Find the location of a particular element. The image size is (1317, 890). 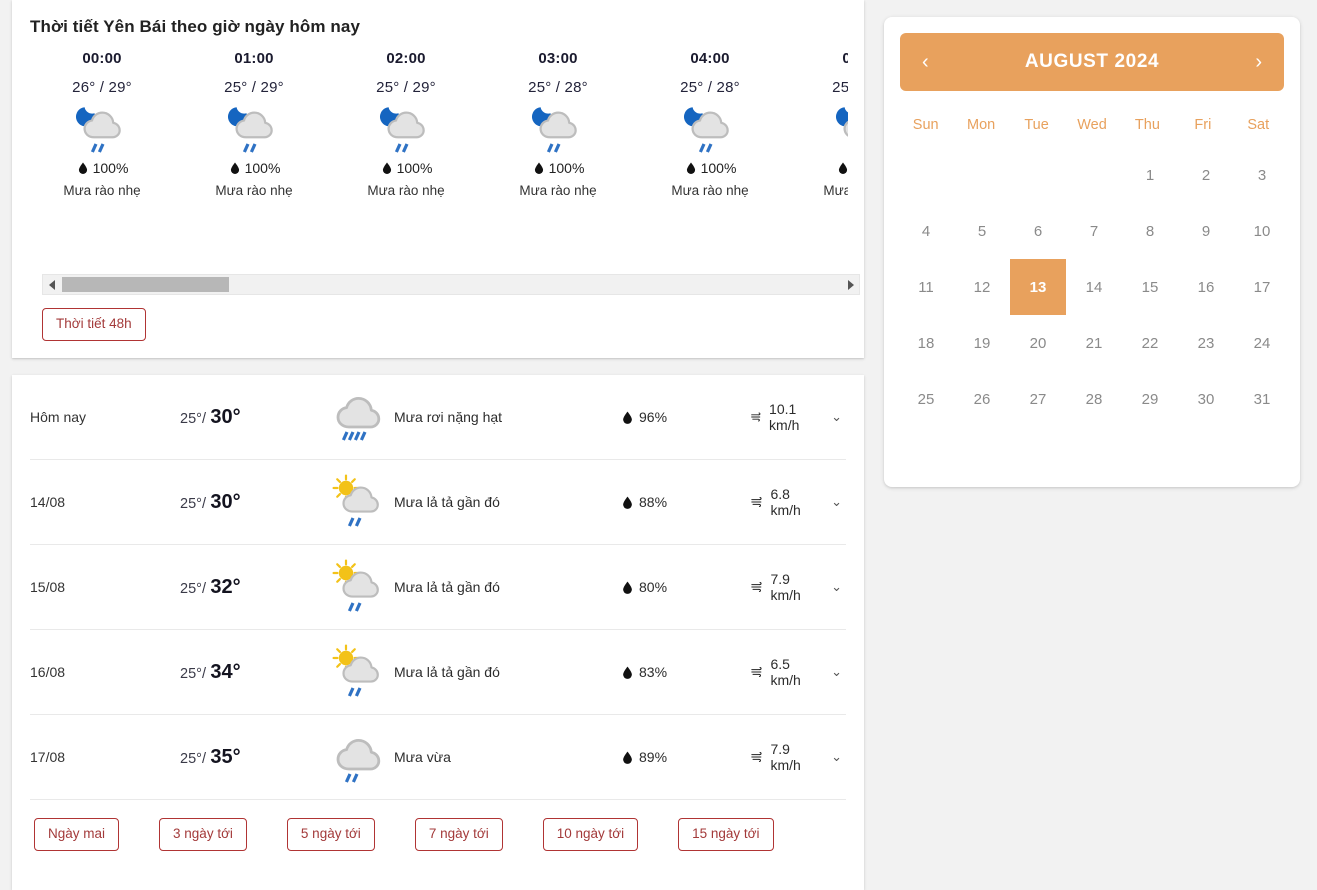

calendar-day: 21 is located at coordinates (1094, 343).